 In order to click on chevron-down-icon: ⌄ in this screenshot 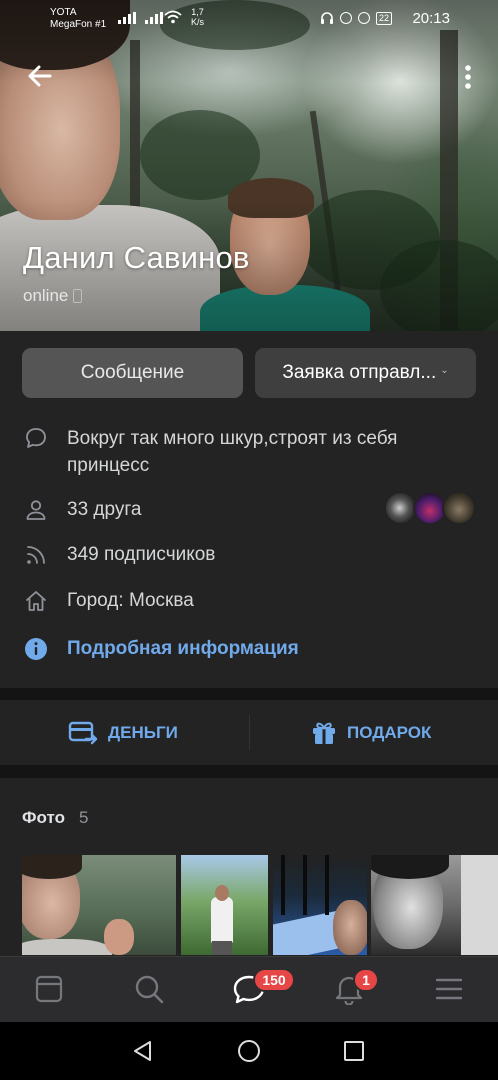, I will do `click(444, 370)`.